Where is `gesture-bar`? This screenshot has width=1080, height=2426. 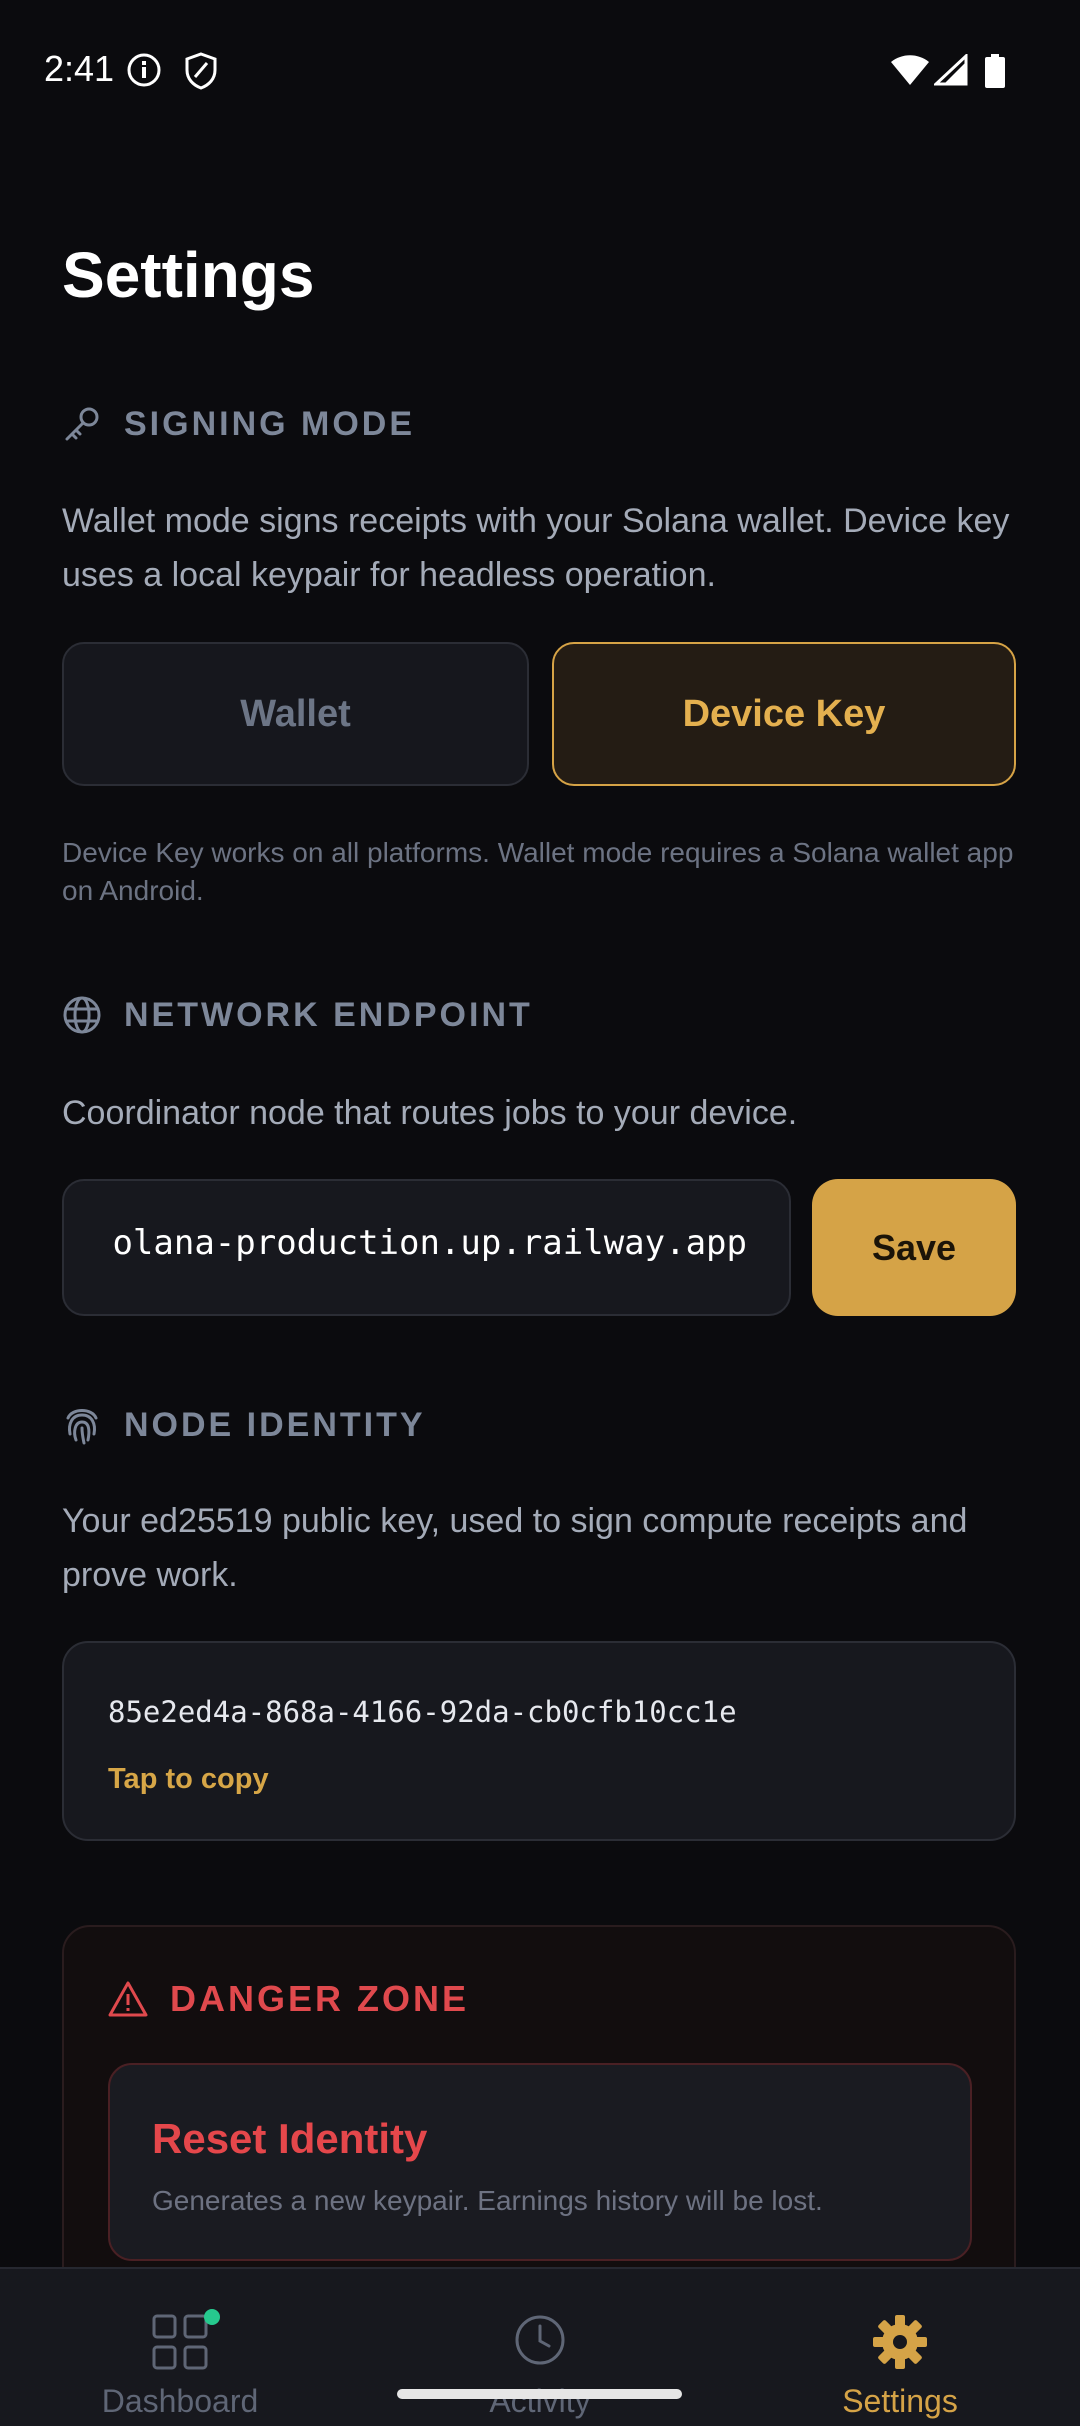 gesture-bar is located at coordinates (539, 2394).